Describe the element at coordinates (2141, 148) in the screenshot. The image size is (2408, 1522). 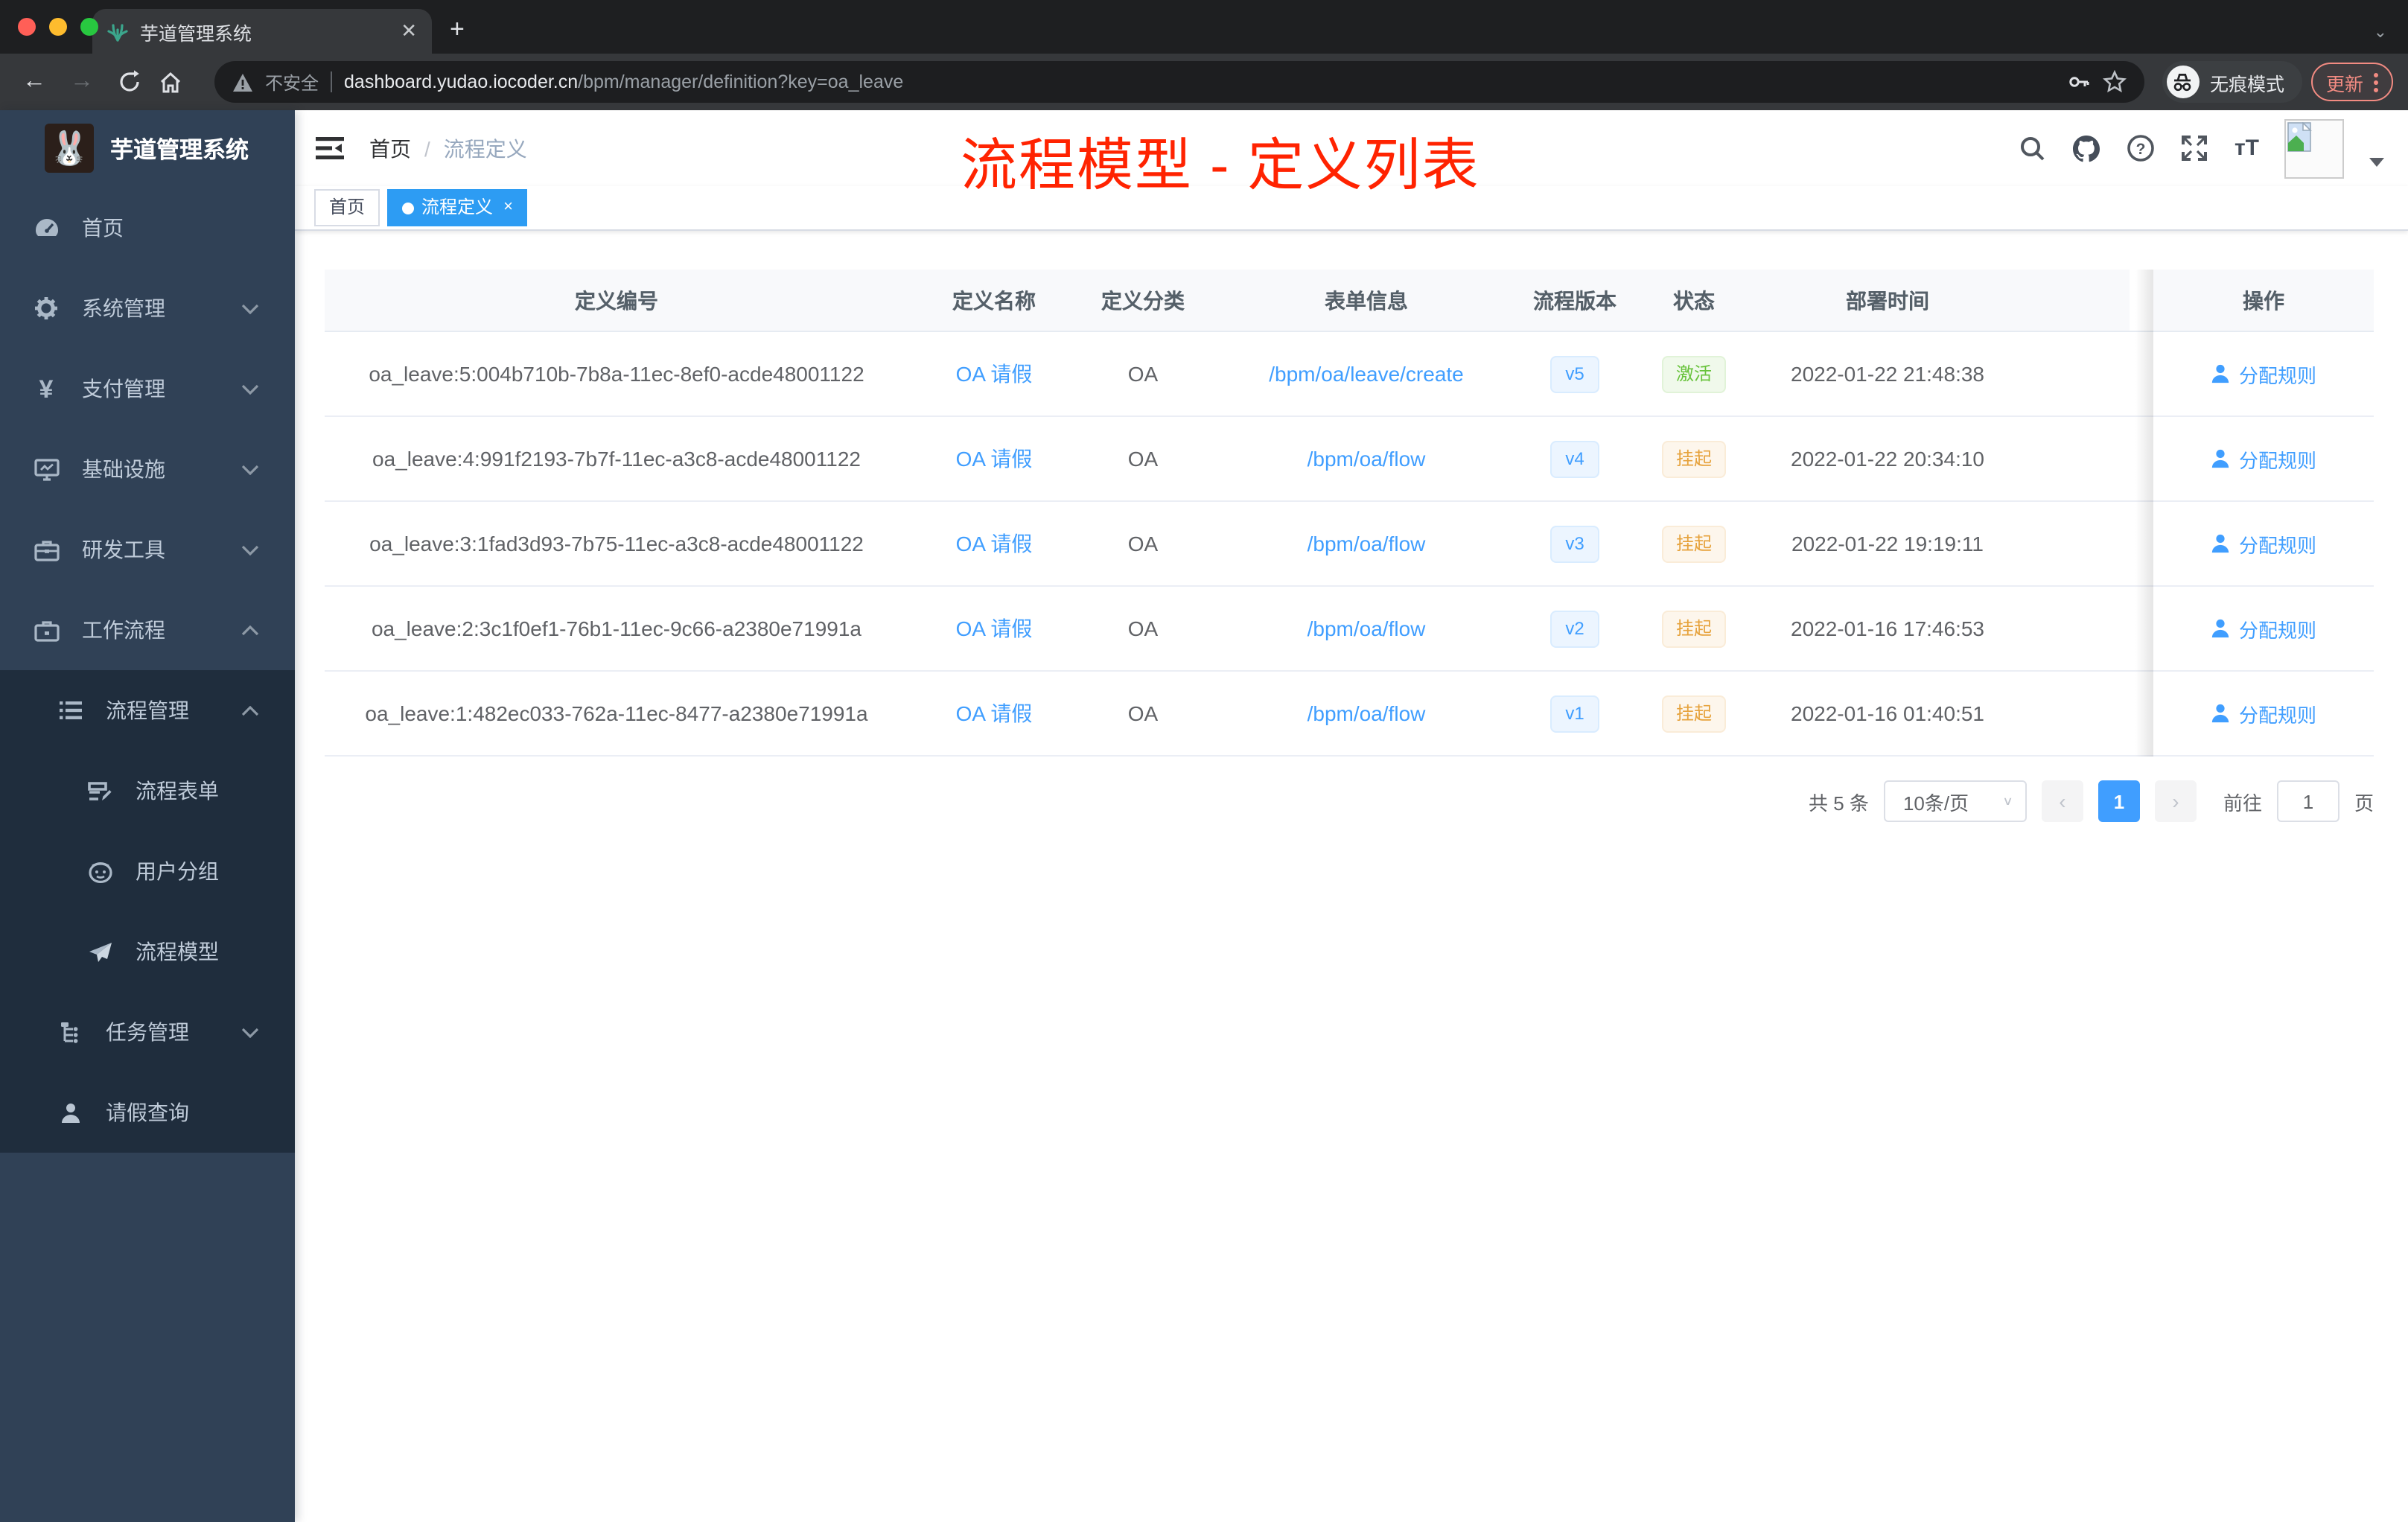
I see `help-icon: ?` at that location.